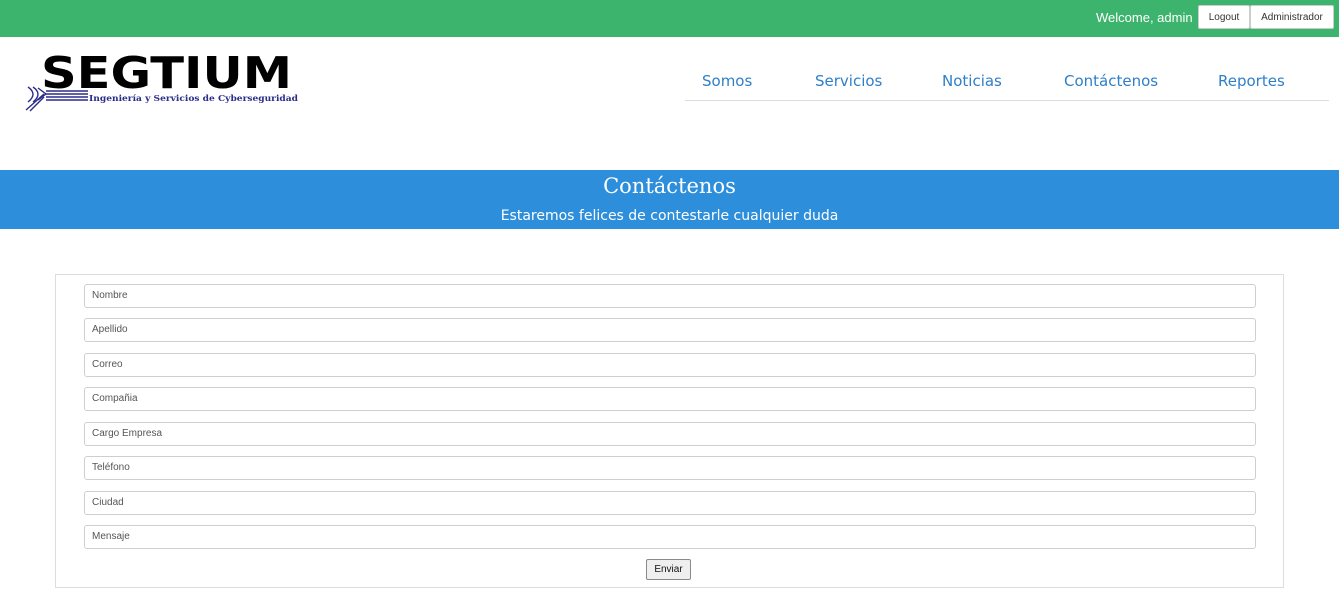  I want to click on mensaje-field: Mensaje, so click(670, 537).